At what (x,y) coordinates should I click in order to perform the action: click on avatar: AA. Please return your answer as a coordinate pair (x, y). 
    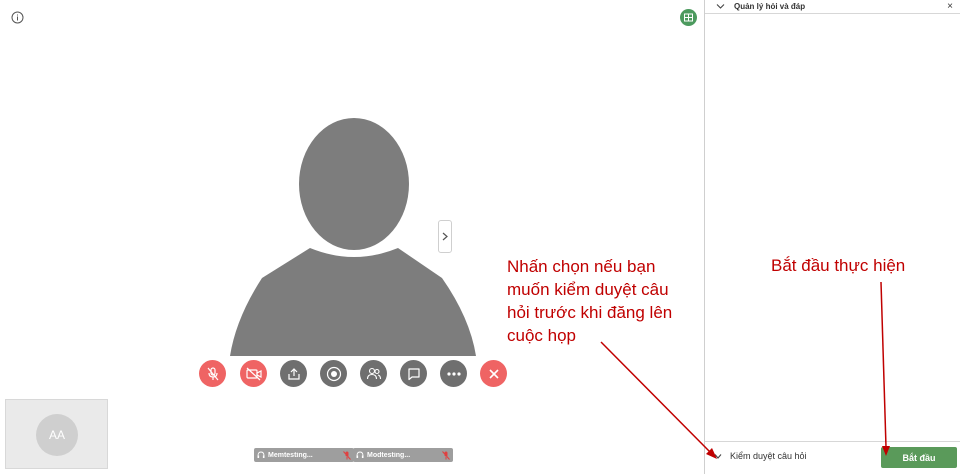
    Looking at the image, I should click on (57, 435).